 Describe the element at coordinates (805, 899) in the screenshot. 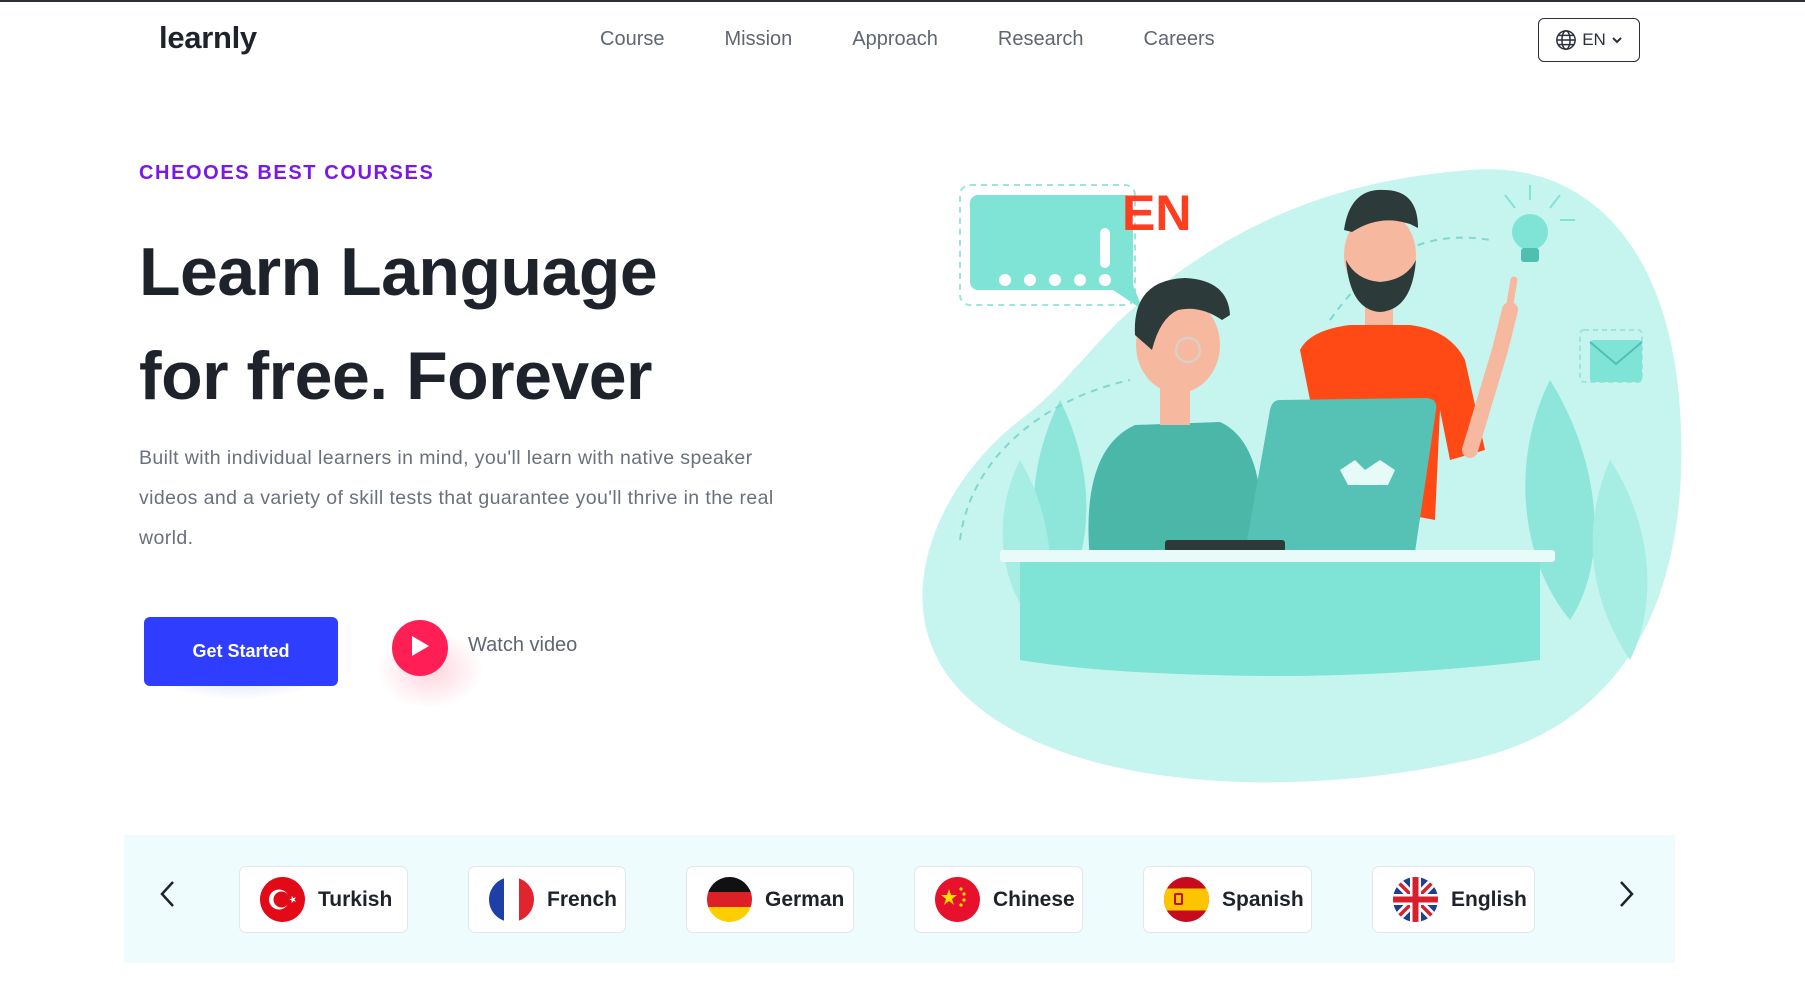

I see `language-name: German` at that location.